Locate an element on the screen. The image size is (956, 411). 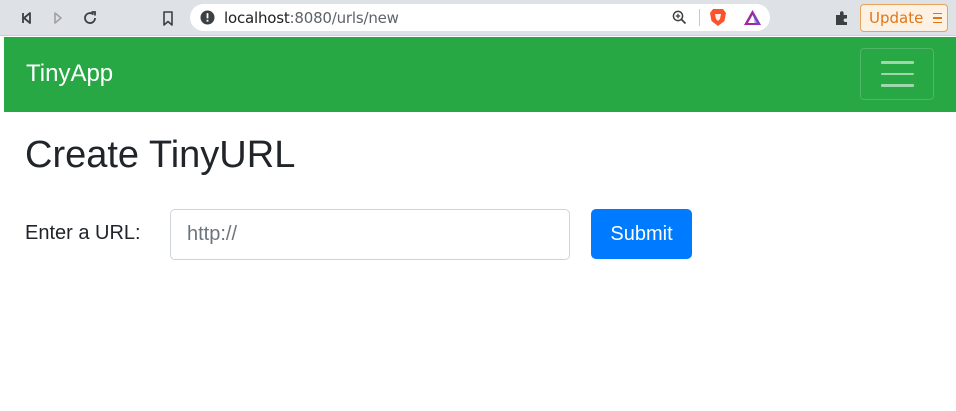
back-button is located at coordinates (27, 18).